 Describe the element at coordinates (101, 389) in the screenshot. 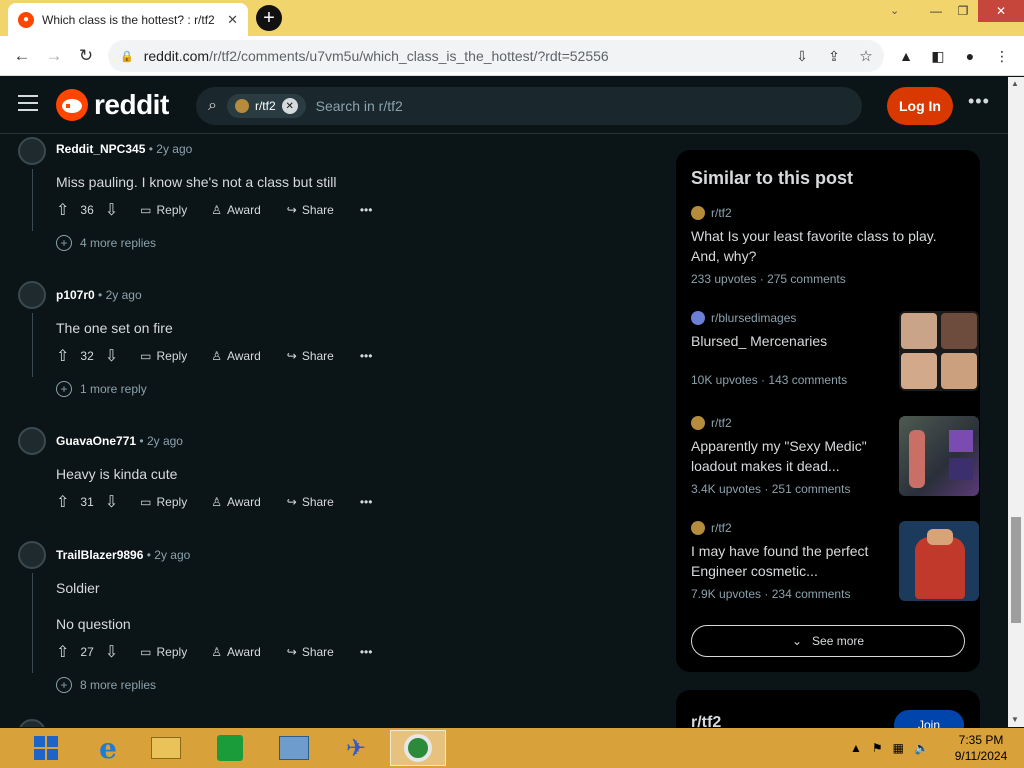

I see `more-replies-link: +1 more reply` at that location.